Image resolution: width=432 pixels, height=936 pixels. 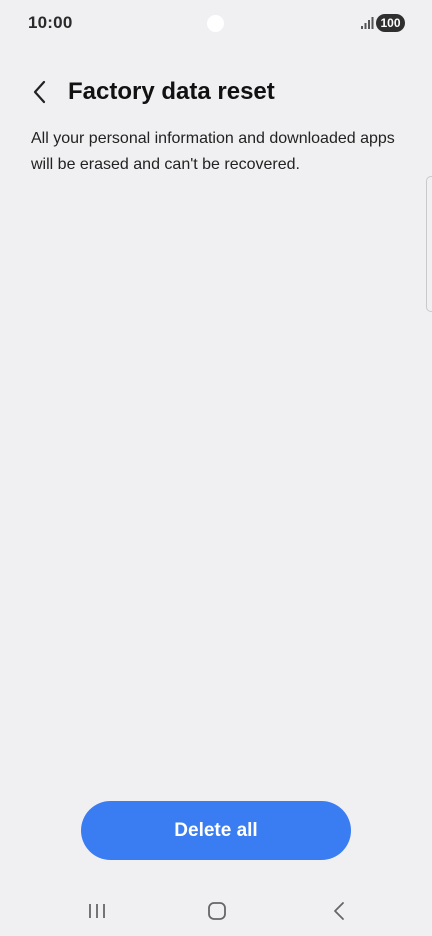 I want to click on delete-all-button: Delete all, so click(x=216, y=830).